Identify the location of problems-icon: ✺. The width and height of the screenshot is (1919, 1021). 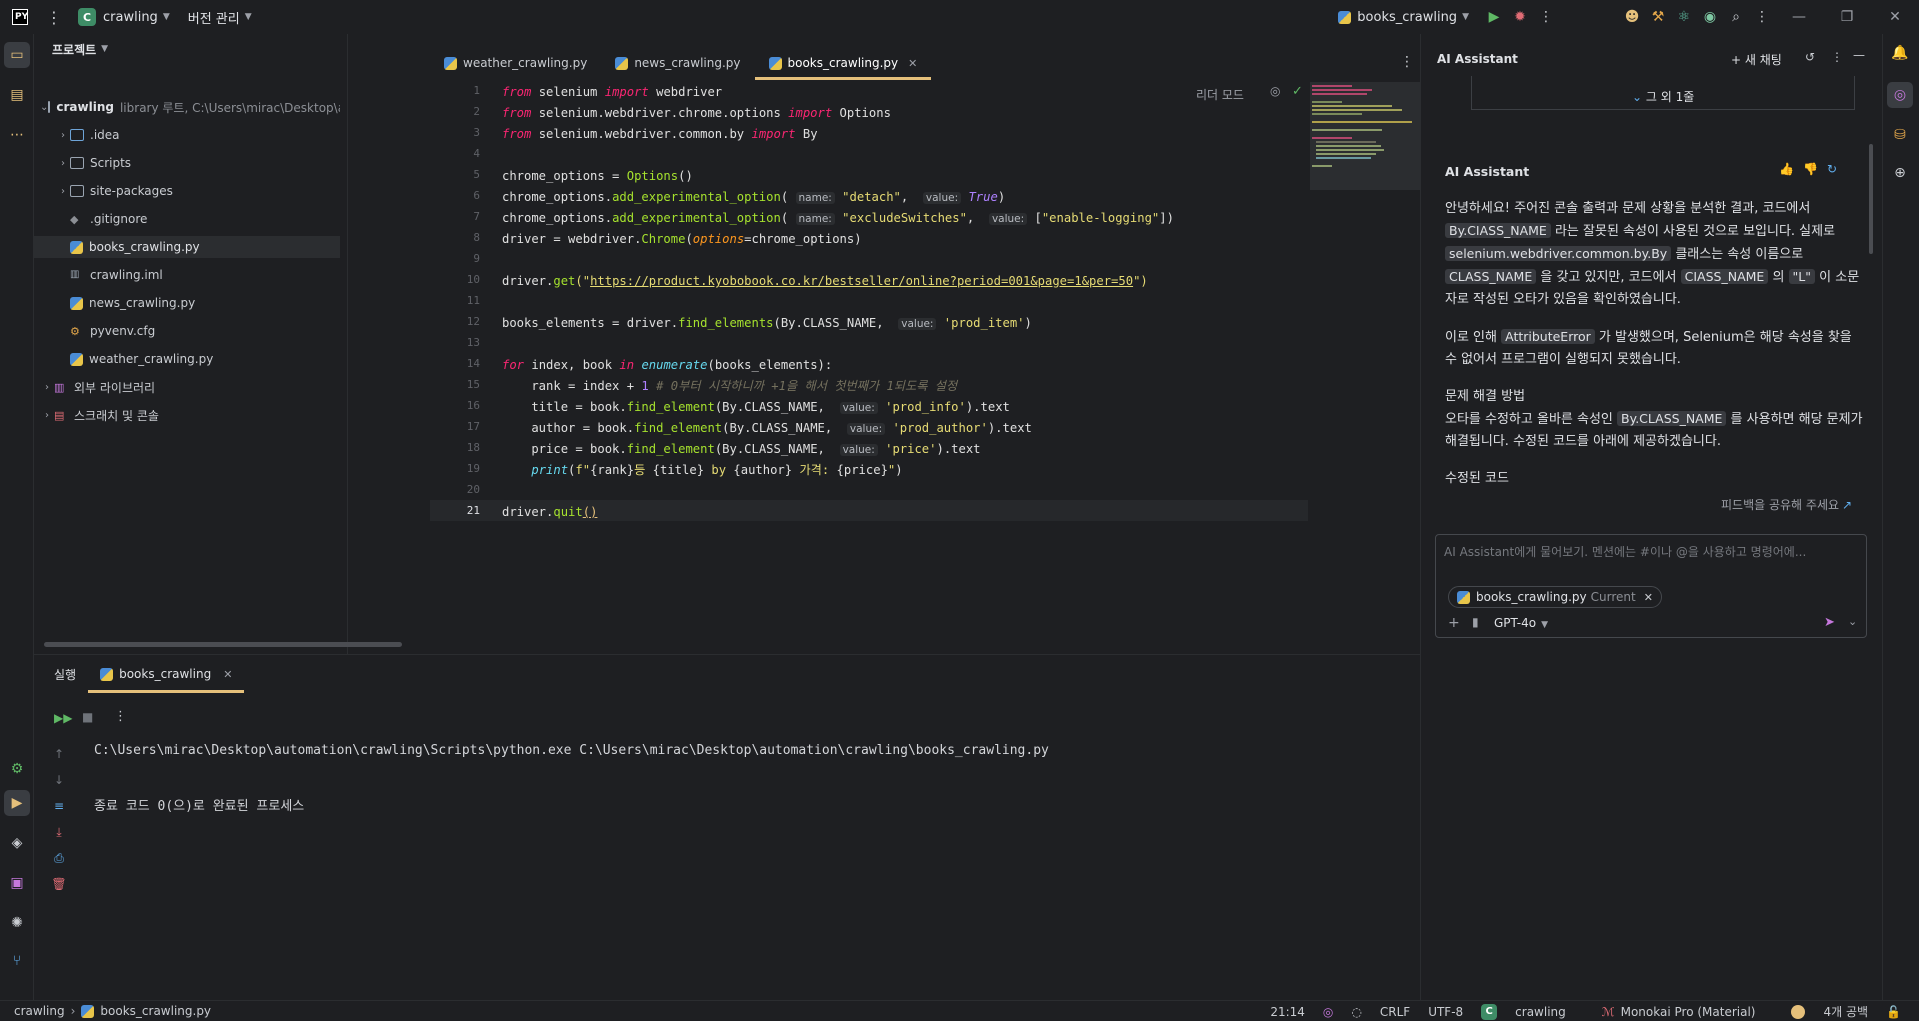
(17, 923).